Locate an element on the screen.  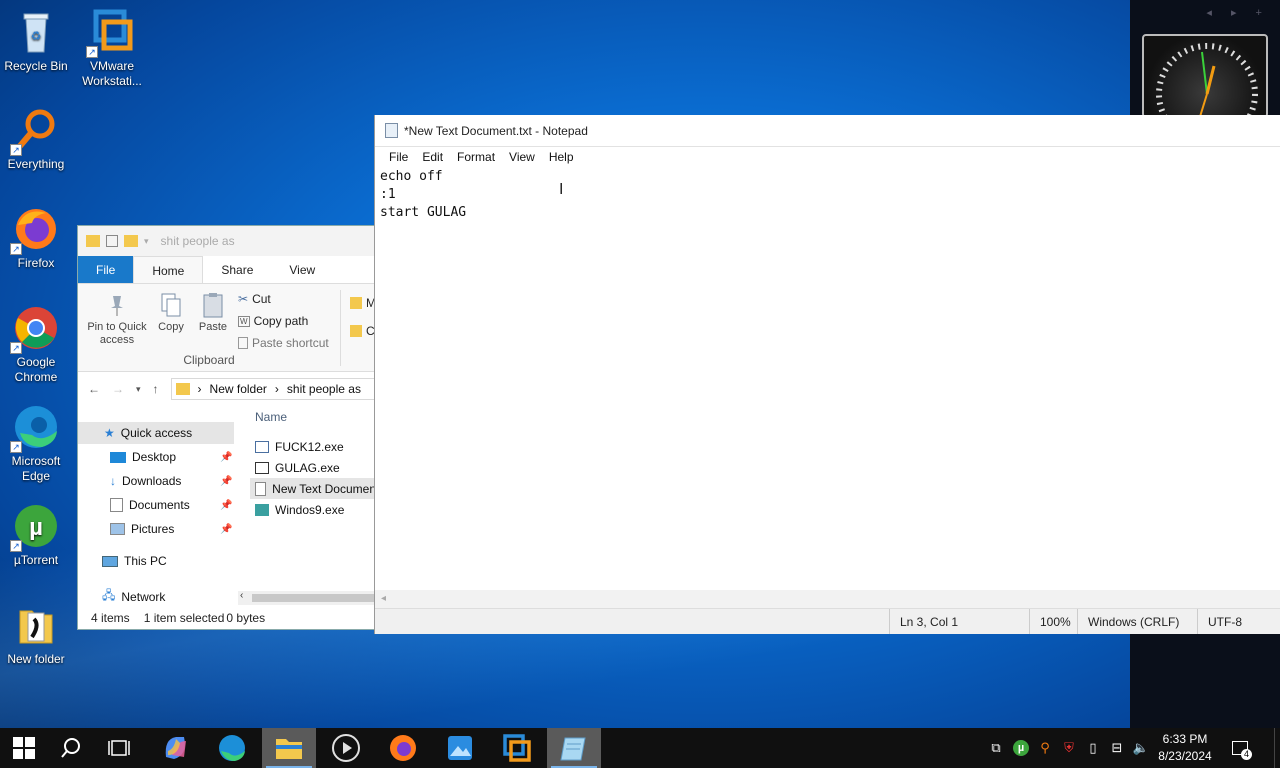
scroll-left-icon: ◂ is located at coordinates (383, 598).